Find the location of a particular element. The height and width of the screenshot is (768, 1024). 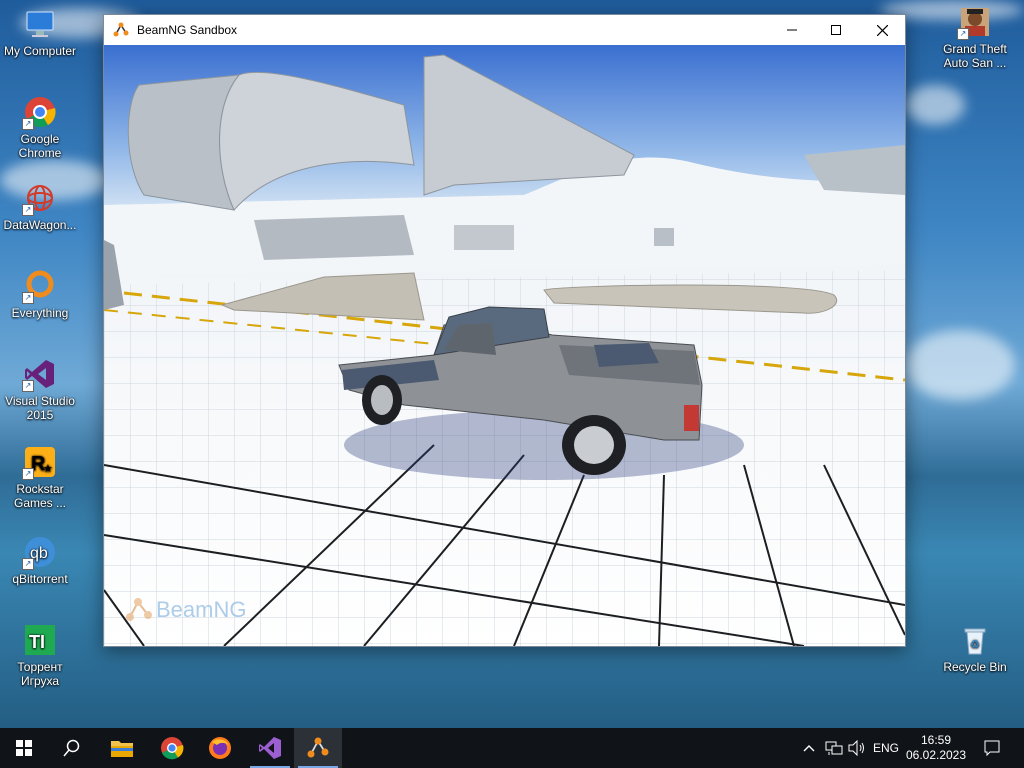

chevron-up-icon is located at coordinates (809, 748).